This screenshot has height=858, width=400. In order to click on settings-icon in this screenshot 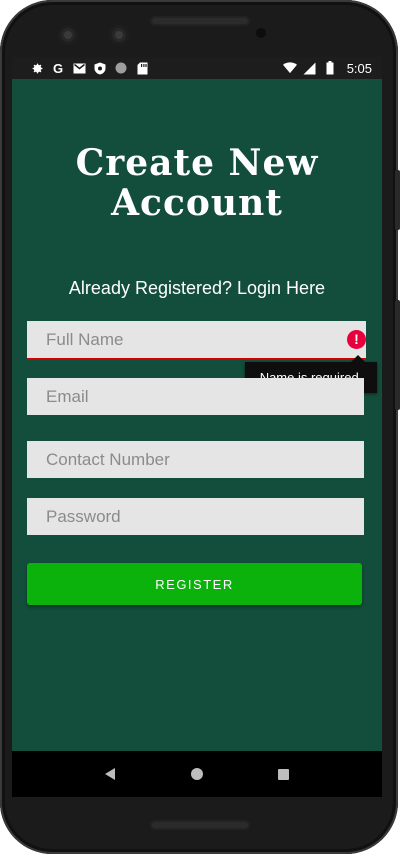, I will do `click(37, 68)`.